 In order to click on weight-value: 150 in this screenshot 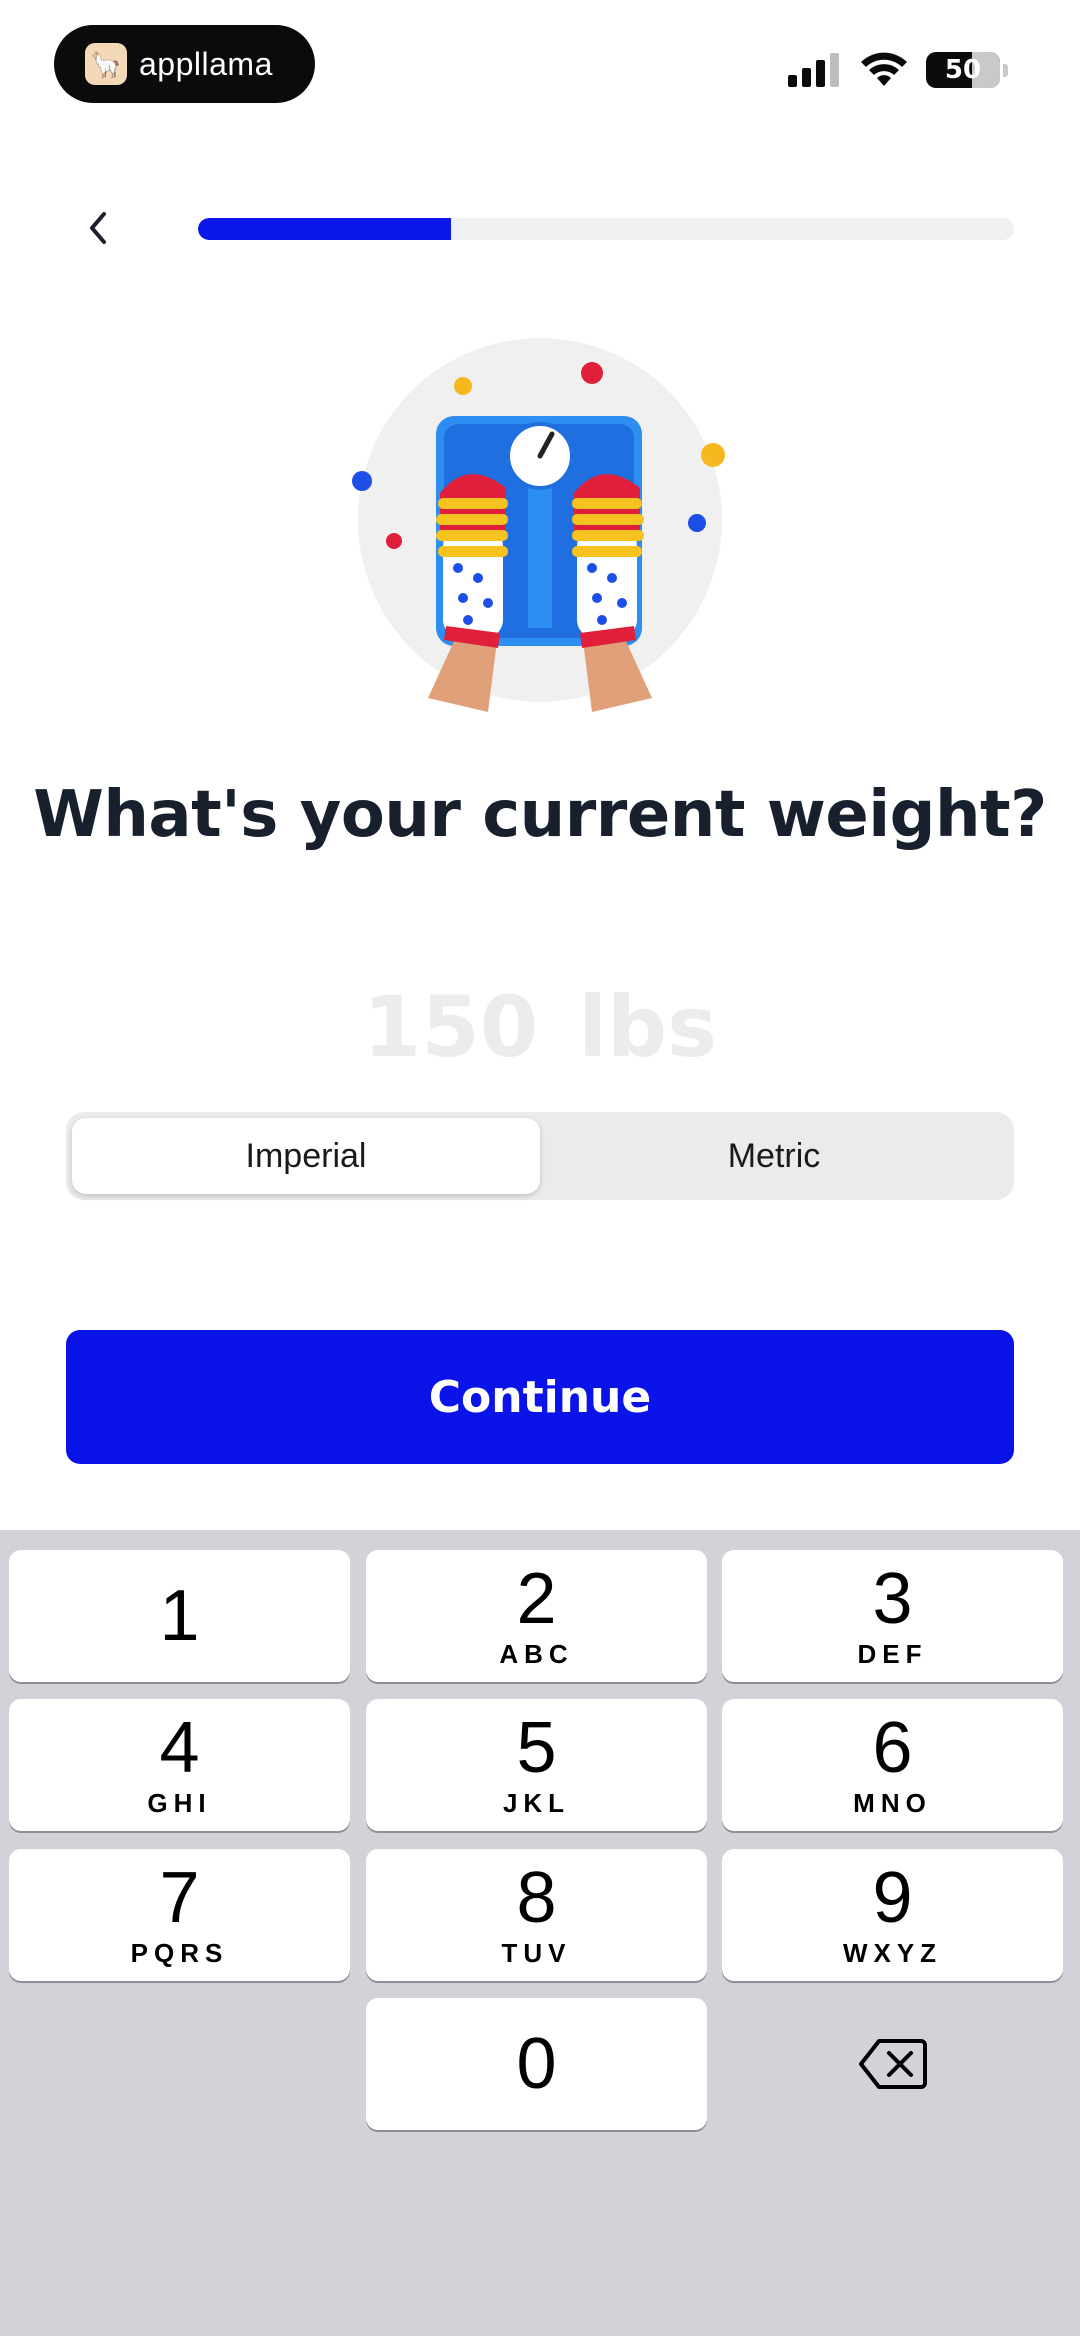, I will do `click(450, 1027)`.